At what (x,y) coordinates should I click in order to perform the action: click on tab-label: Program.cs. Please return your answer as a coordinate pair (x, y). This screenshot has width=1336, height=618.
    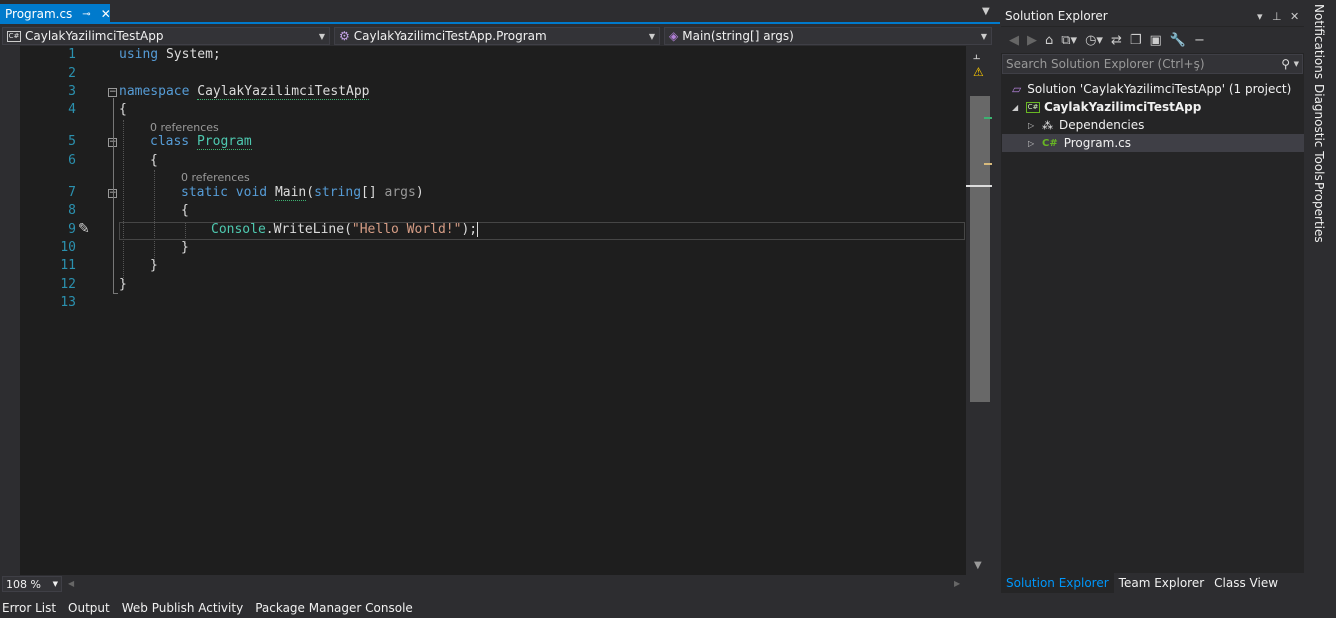
    Looking at the image, I should click on (39, 14).